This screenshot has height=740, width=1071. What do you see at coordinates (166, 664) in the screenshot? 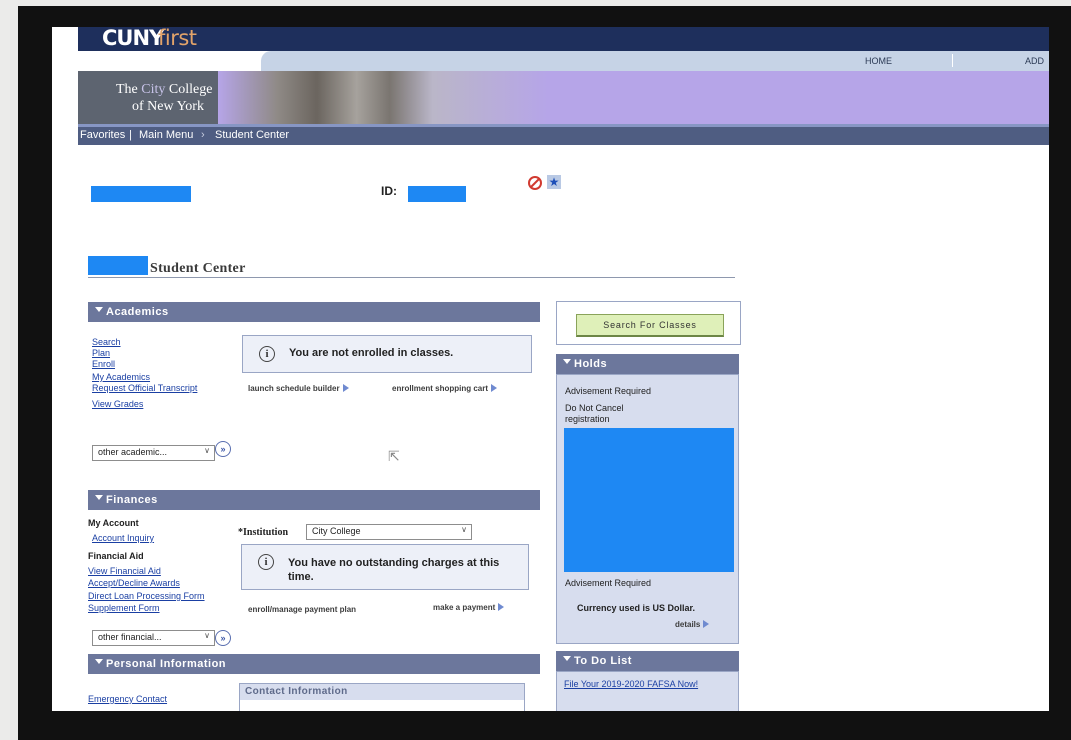
I see `personal-info-header-label: Personal Information` at bounding box center [166, 664].